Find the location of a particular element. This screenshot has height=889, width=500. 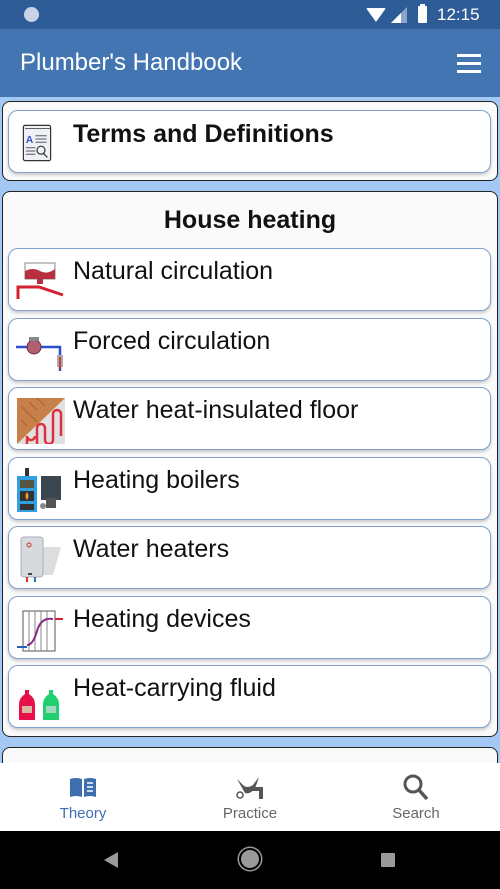

svg-text: A is located at coordinates (30, 140).